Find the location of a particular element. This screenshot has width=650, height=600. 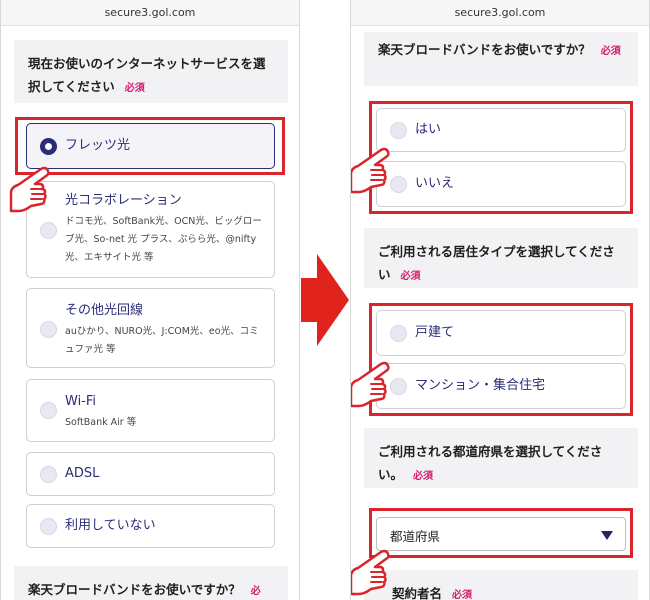

option-label: 光コラボレーション is located at coordinates (123, 200).